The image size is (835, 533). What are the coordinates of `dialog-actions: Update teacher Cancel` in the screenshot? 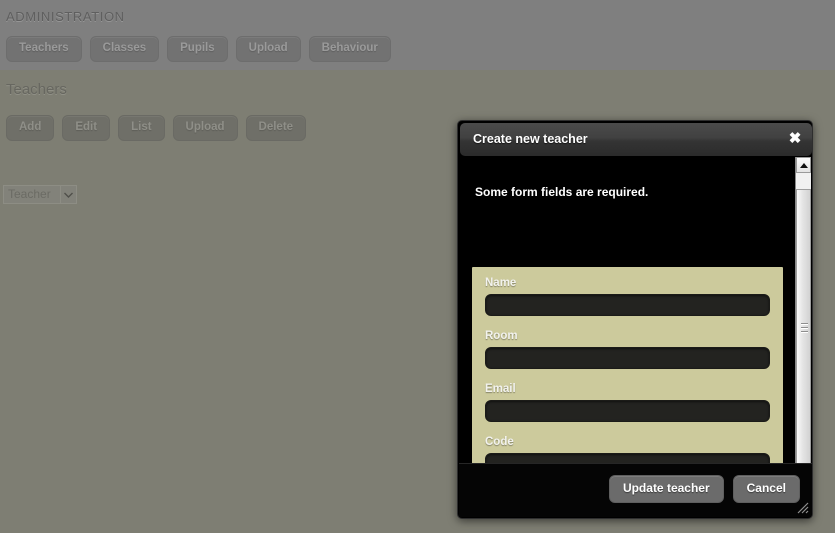 It's located at (704, 489).